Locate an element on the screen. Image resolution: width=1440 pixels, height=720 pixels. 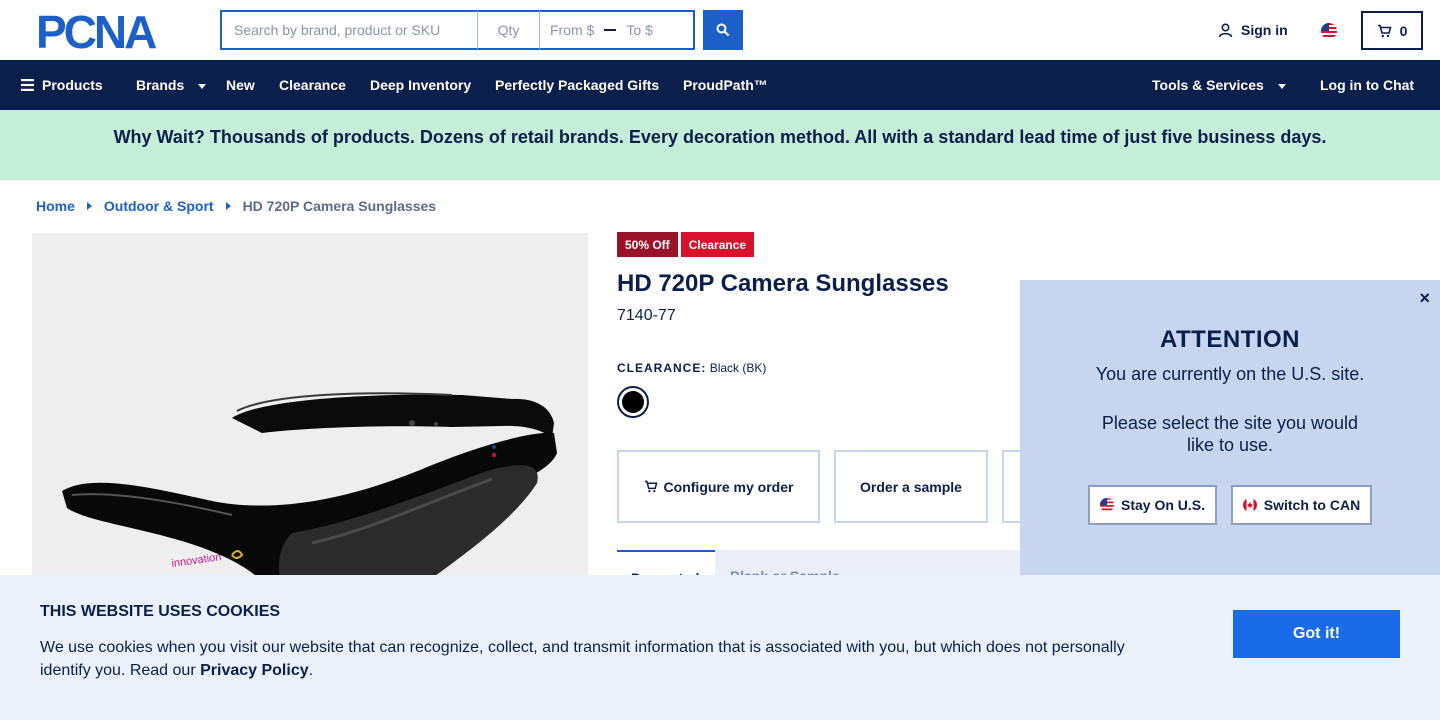
range-dash is located at coordinates (610, 30).